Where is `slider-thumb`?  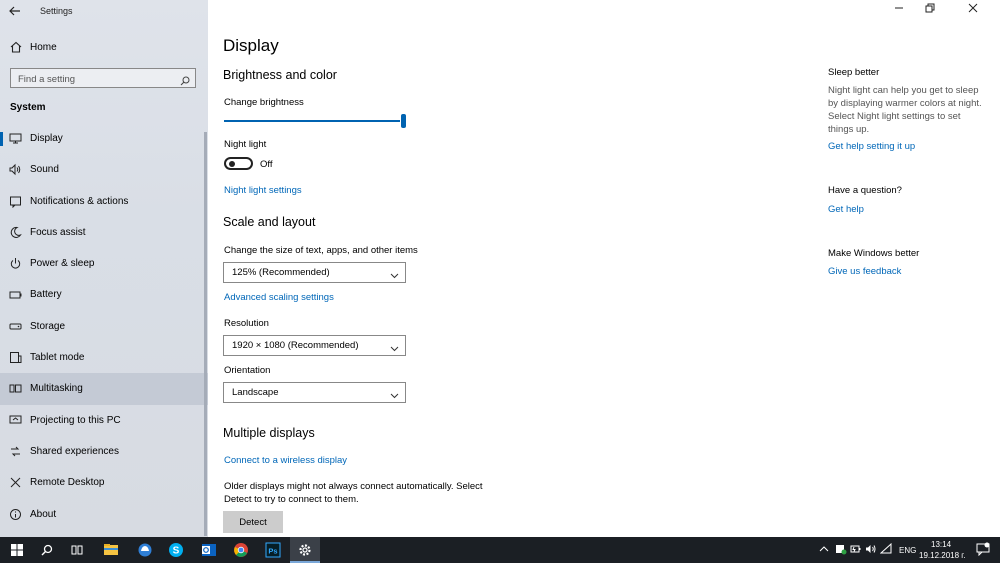
slider-thumb is located at coordinates (403, 121).